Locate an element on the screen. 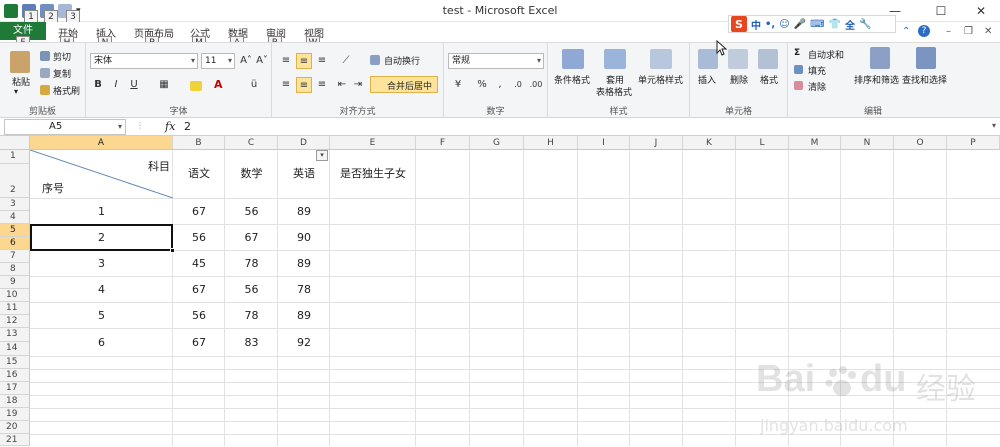 The height and width of the screenshot is (447, 1000). row3-math-cell: 78 is located at coordinates (251, 263).